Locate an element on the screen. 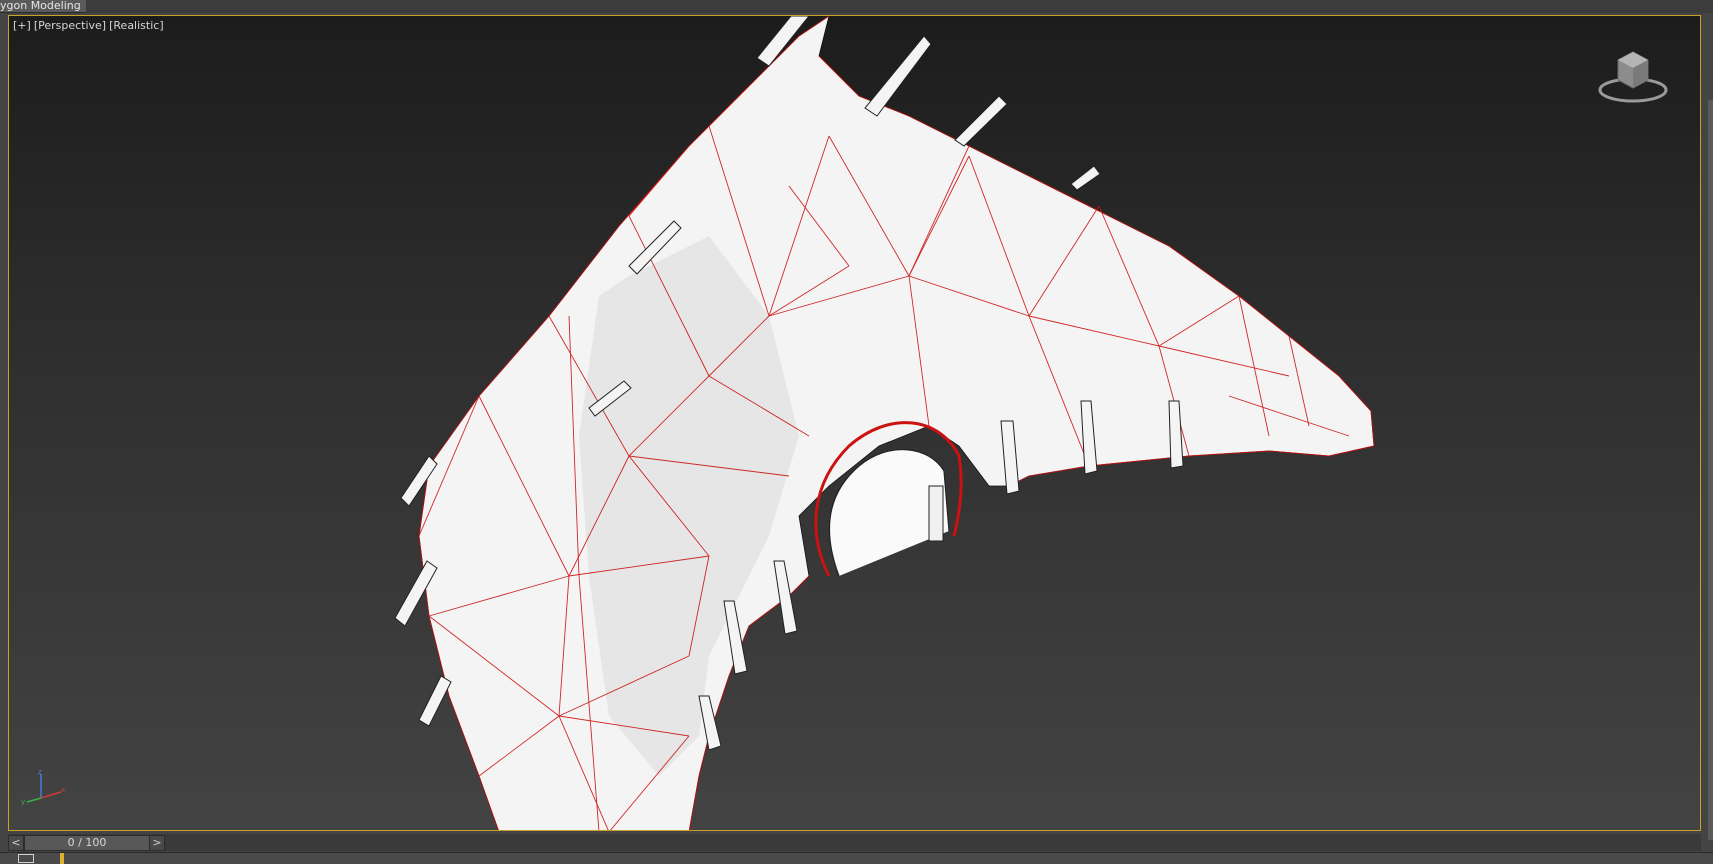 The image size is (1713, 864). viewport-shading-label: [Realistic] is located at coordinates (136, 25).